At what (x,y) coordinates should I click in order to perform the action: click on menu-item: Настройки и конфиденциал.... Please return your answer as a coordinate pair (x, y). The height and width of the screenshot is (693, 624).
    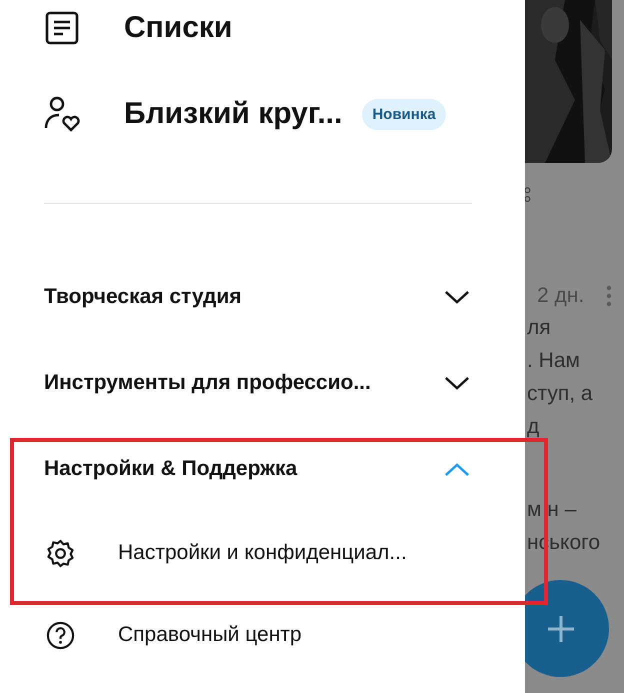
    Looking at the image, I should click on (257, 553).